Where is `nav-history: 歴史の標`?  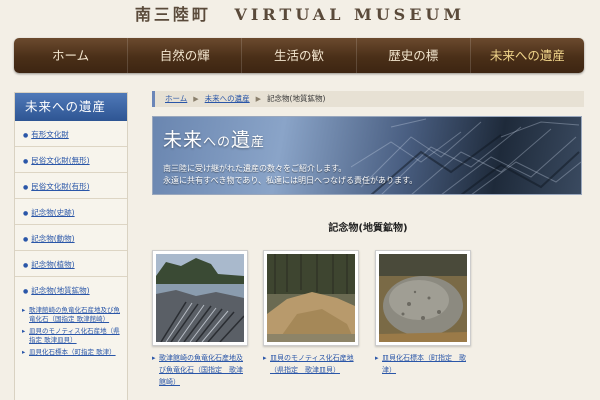 nav-history: 歴史の標 is located at coordinates (414, 55).